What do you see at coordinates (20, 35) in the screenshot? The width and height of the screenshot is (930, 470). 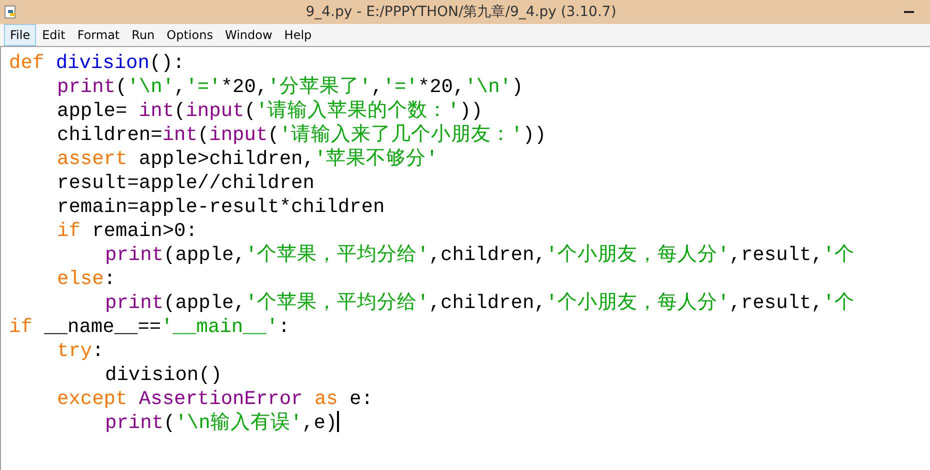 I see `menu-item: File` at bounding box center [20, 35].